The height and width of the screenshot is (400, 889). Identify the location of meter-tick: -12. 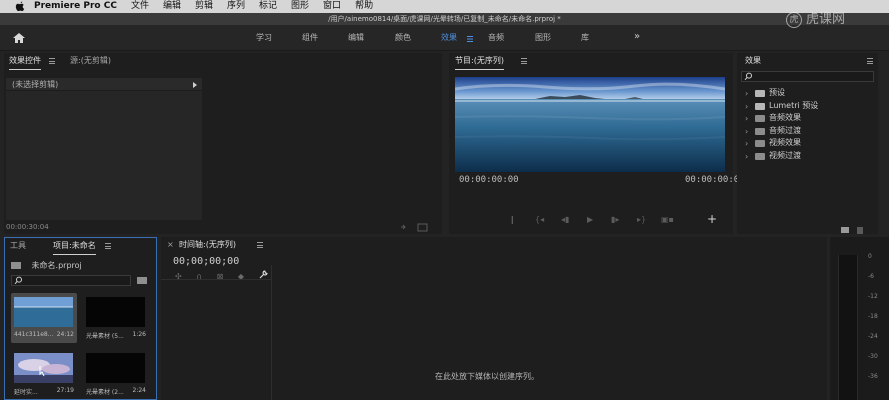
(873, 296).